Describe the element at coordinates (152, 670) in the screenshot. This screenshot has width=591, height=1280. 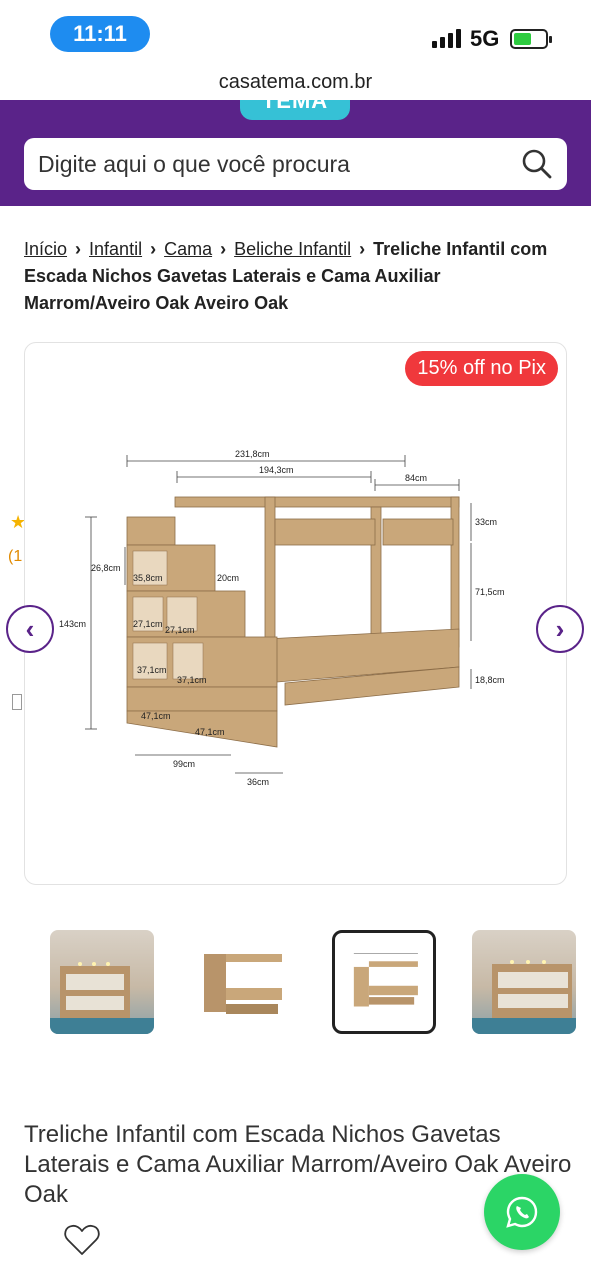
I see `dim-drawer-niche-a: 37,1cm` at that location.